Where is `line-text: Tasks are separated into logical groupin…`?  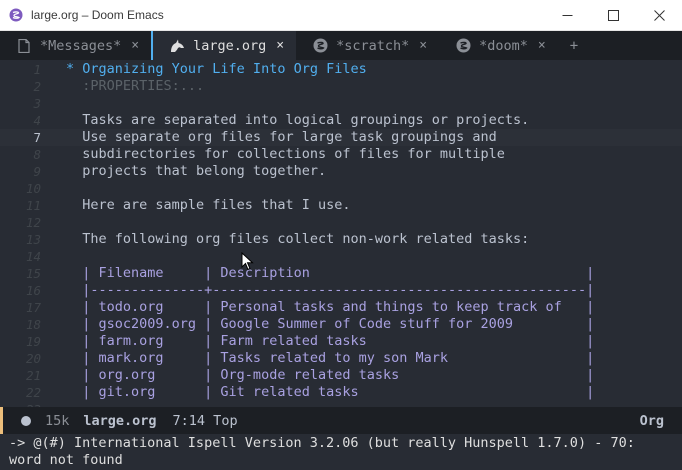
line-text: Tasks are separated into logical groupin… is located at coordinates (298, 120).